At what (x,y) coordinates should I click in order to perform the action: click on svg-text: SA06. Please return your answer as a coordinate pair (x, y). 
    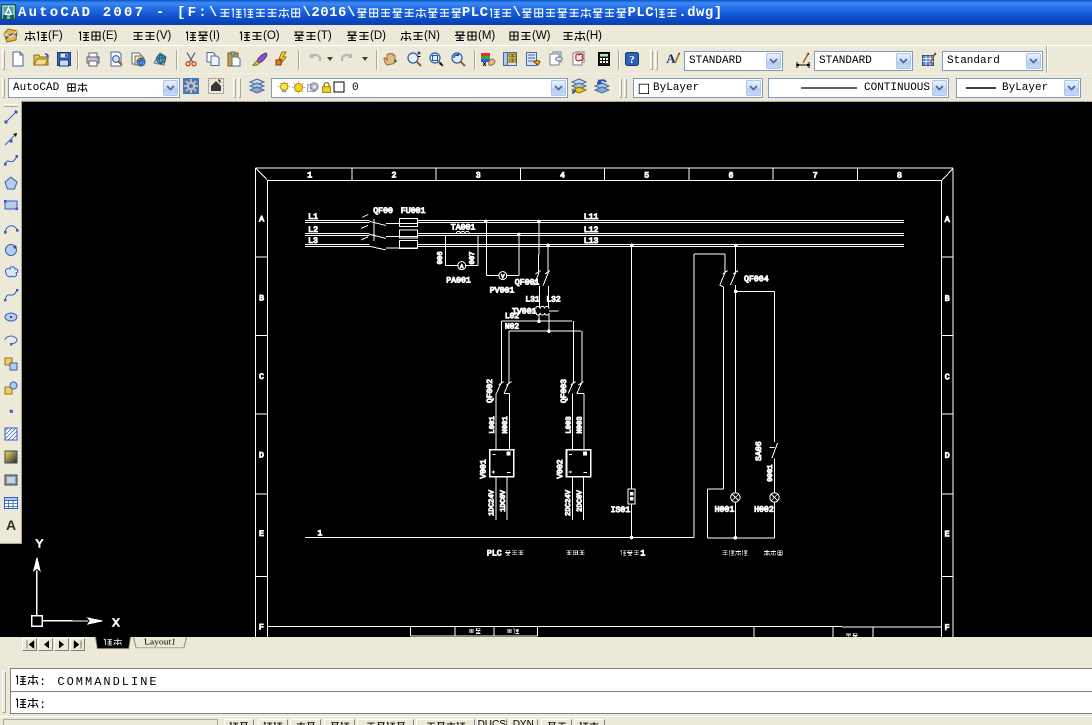
    Looking at the image, I should click on (759, 451).